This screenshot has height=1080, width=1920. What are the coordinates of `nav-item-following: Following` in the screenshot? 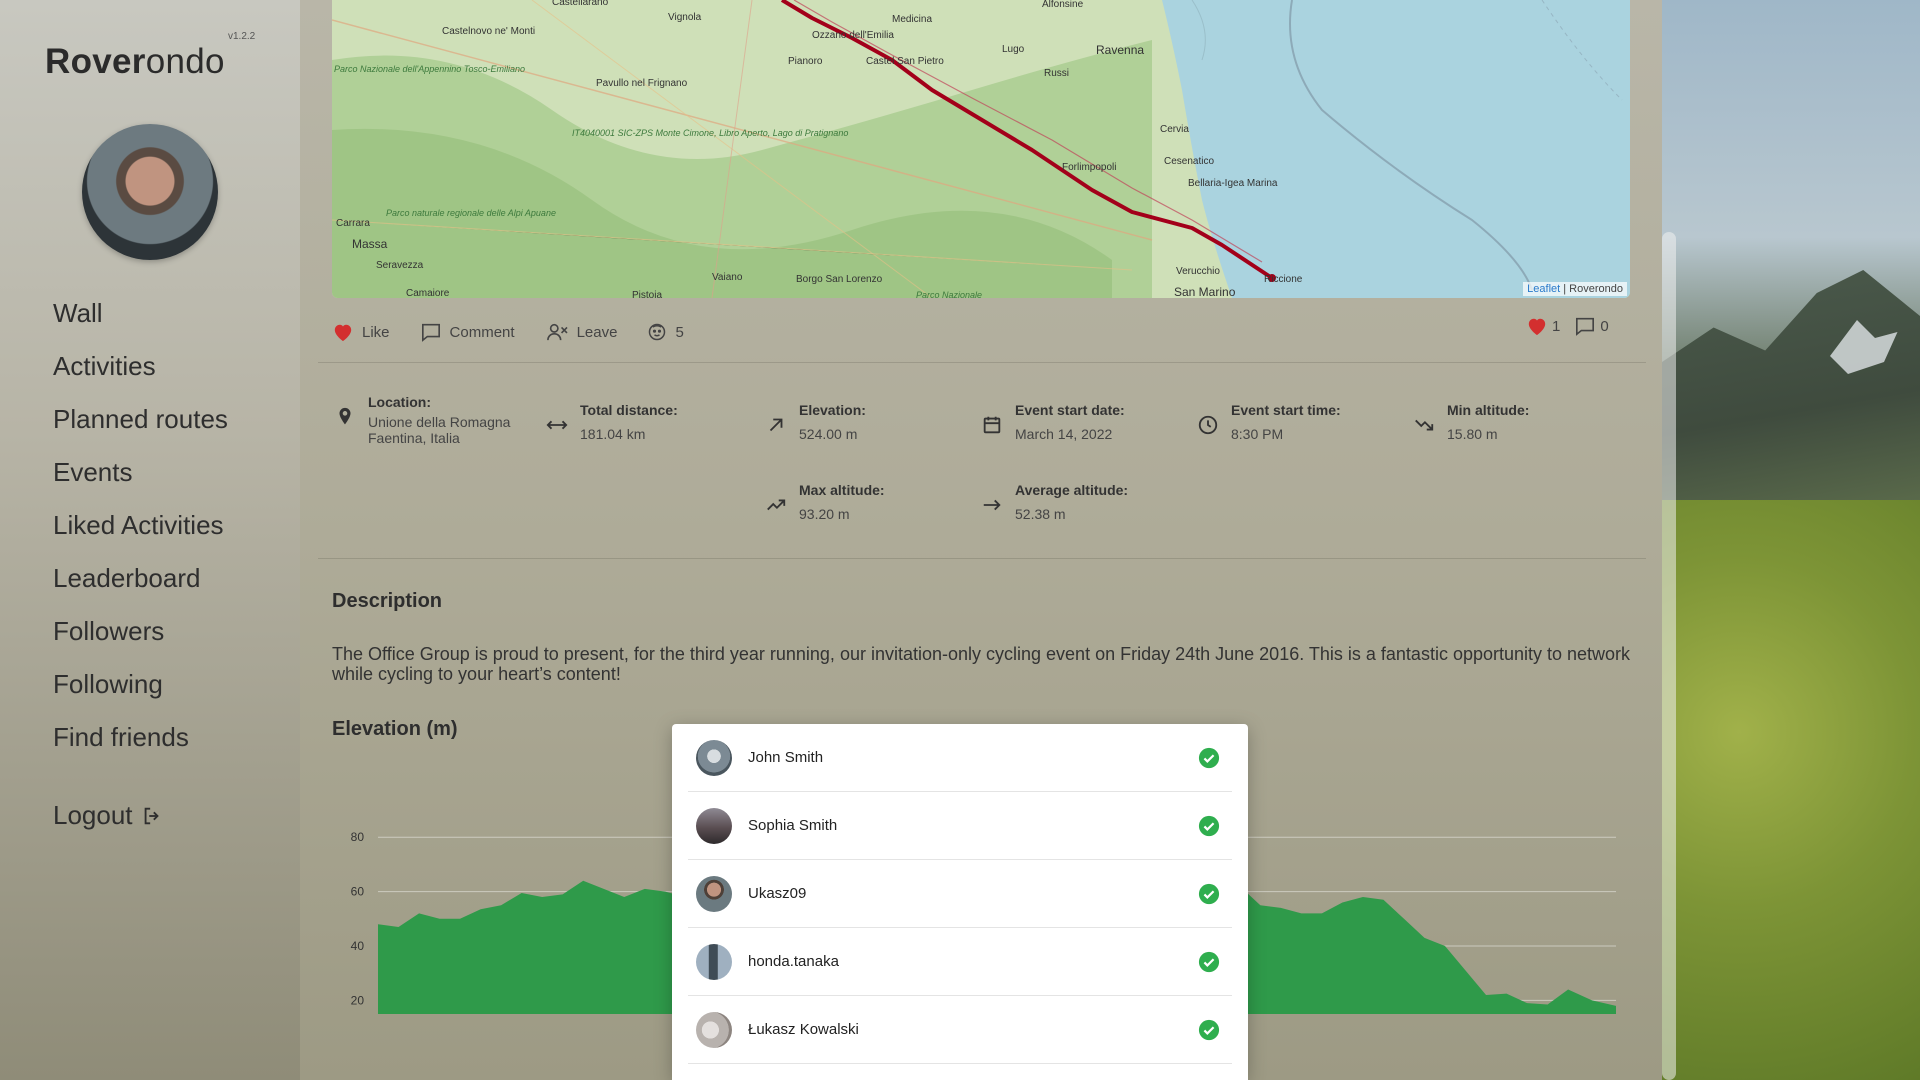 It's located at (140, 690).